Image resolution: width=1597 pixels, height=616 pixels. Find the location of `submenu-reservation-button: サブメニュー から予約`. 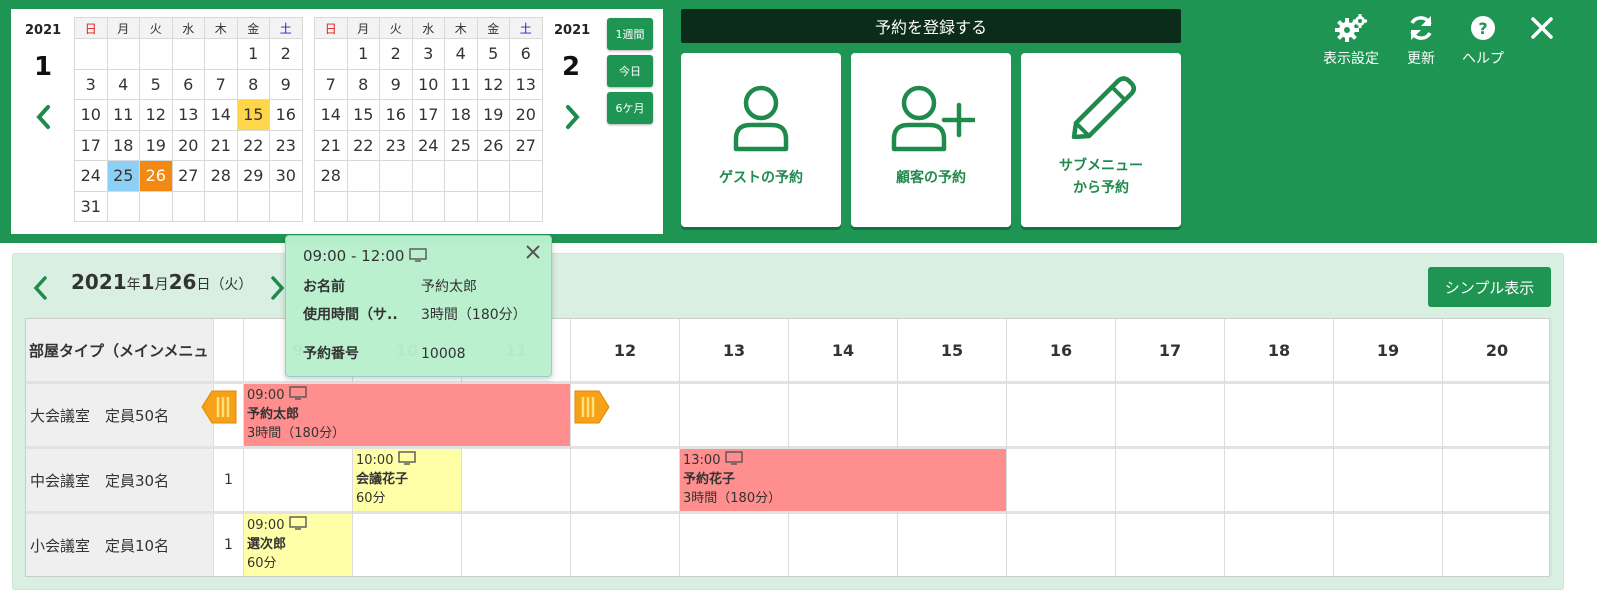

submenu-reservation-button: サブメニュー から予約 is located at coordinates (1101, 140).